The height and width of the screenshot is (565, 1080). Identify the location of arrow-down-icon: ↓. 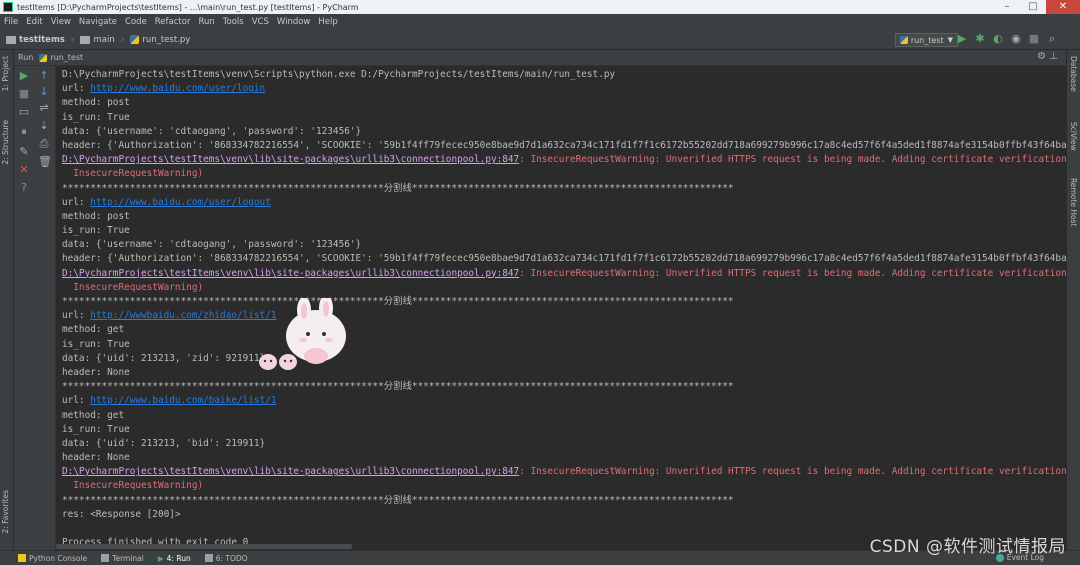
(44, 92).